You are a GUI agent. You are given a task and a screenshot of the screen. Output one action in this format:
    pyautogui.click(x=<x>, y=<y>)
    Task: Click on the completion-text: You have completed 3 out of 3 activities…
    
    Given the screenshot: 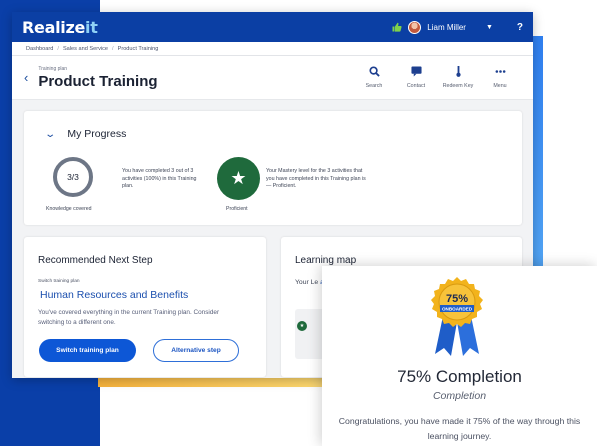 What is the action you would take?
    pyautogui.click(x=159, y=179)
    